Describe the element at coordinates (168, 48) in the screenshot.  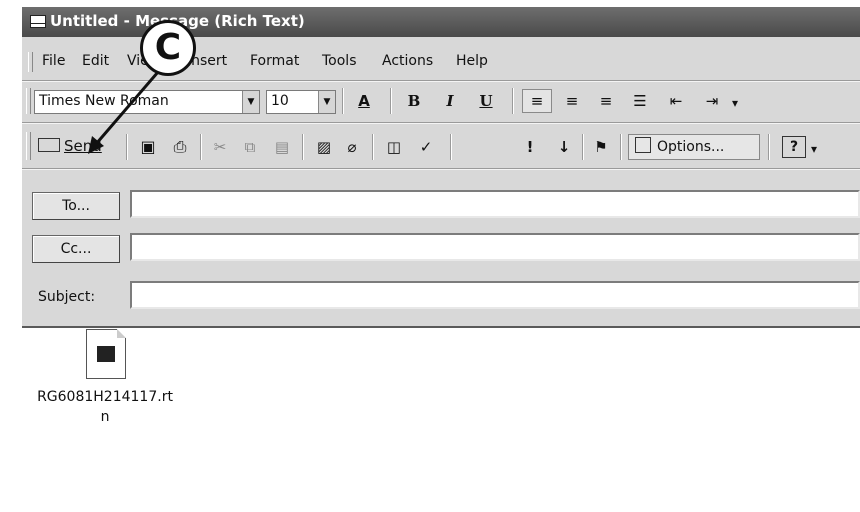
I see `callout-badge: C` at that location.